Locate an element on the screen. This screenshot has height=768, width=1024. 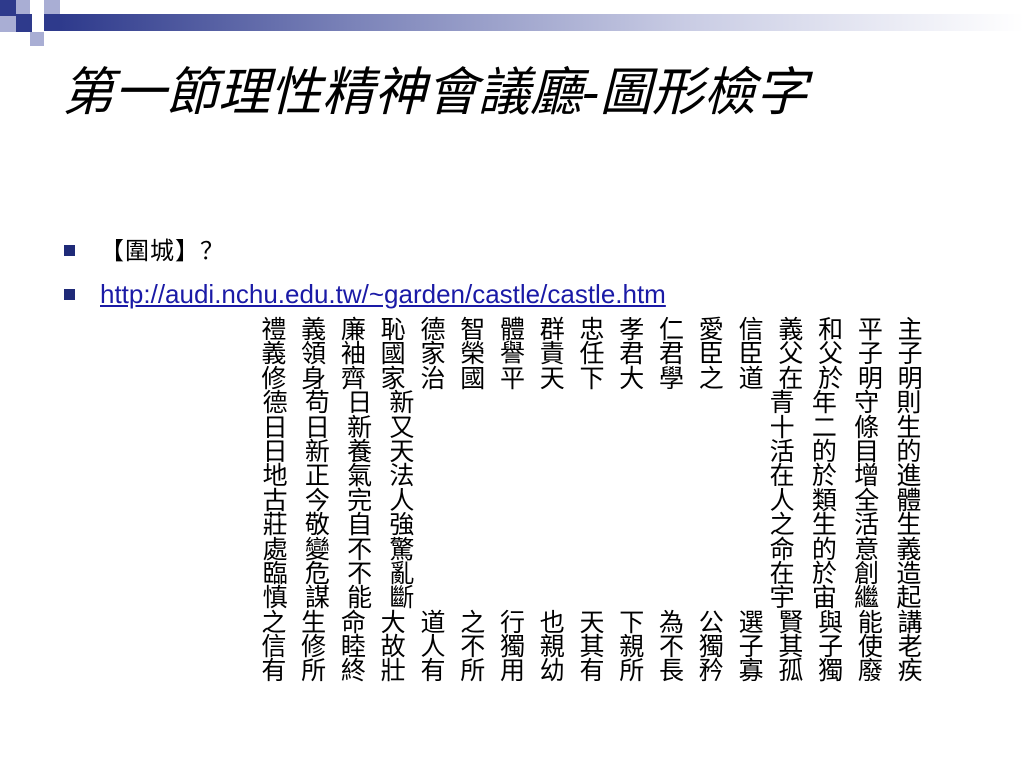
poem-char: 寡 is located at coordinates (751, 671).